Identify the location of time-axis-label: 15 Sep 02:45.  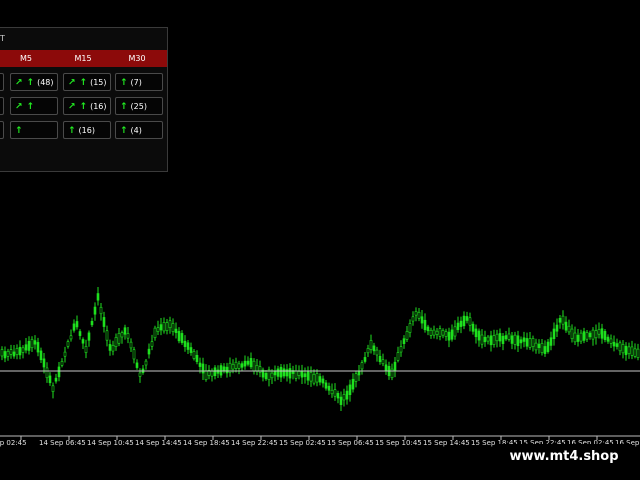
(302, 443).